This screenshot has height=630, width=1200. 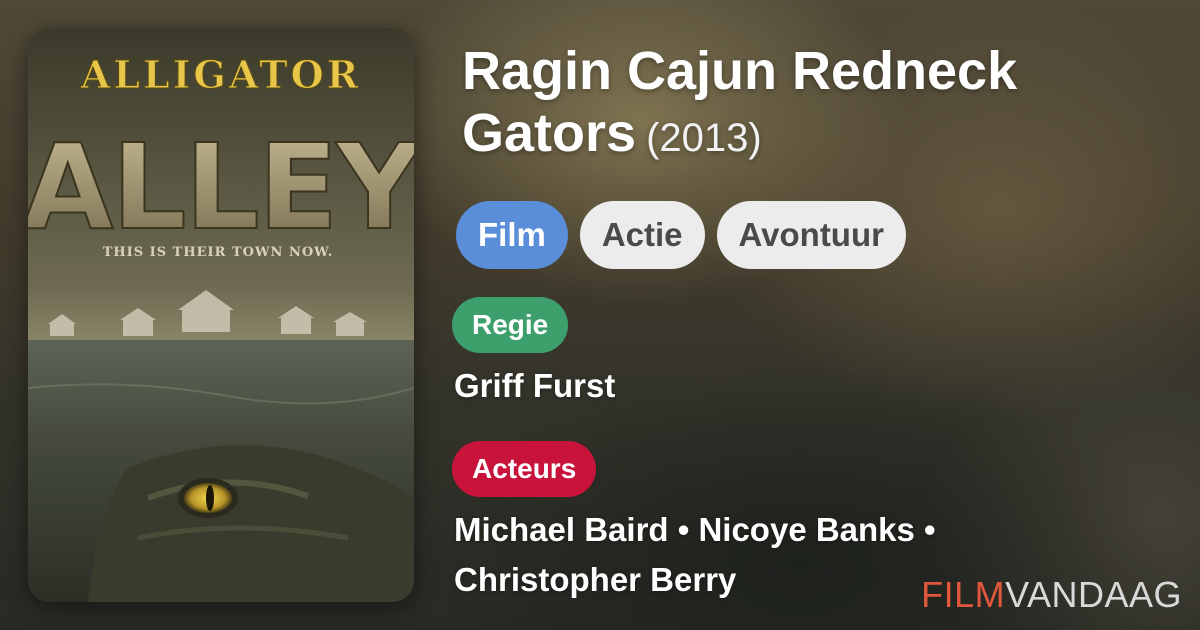 I want to click on poster-title-main: ALLEY, so click(x=221, y=187).